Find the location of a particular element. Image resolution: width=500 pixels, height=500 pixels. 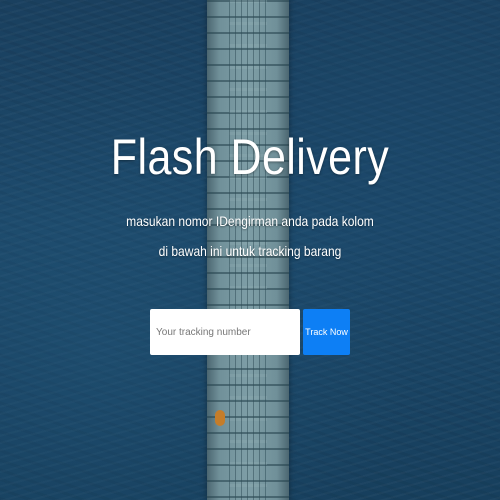

hero-subtitle-line-1: masukan nomor IDengirman anda pada kolom is located at coordinates (250, 221).